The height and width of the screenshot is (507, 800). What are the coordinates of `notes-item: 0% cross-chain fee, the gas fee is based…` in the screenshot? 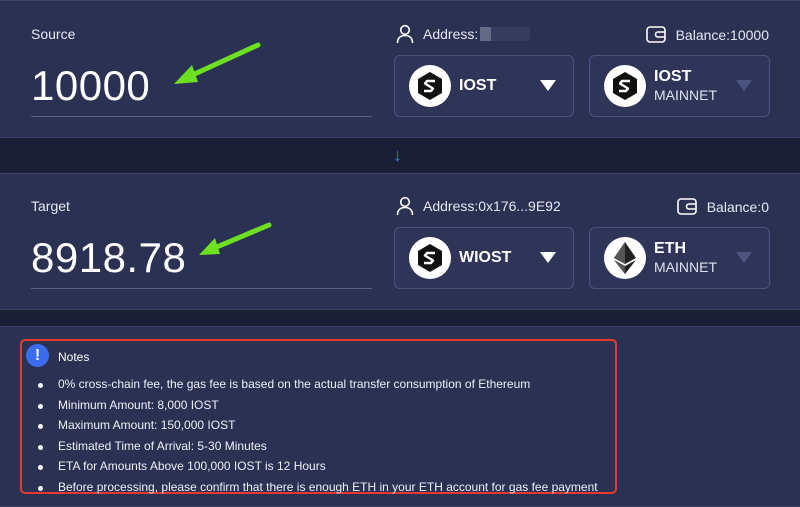 It's located at (316, 384).